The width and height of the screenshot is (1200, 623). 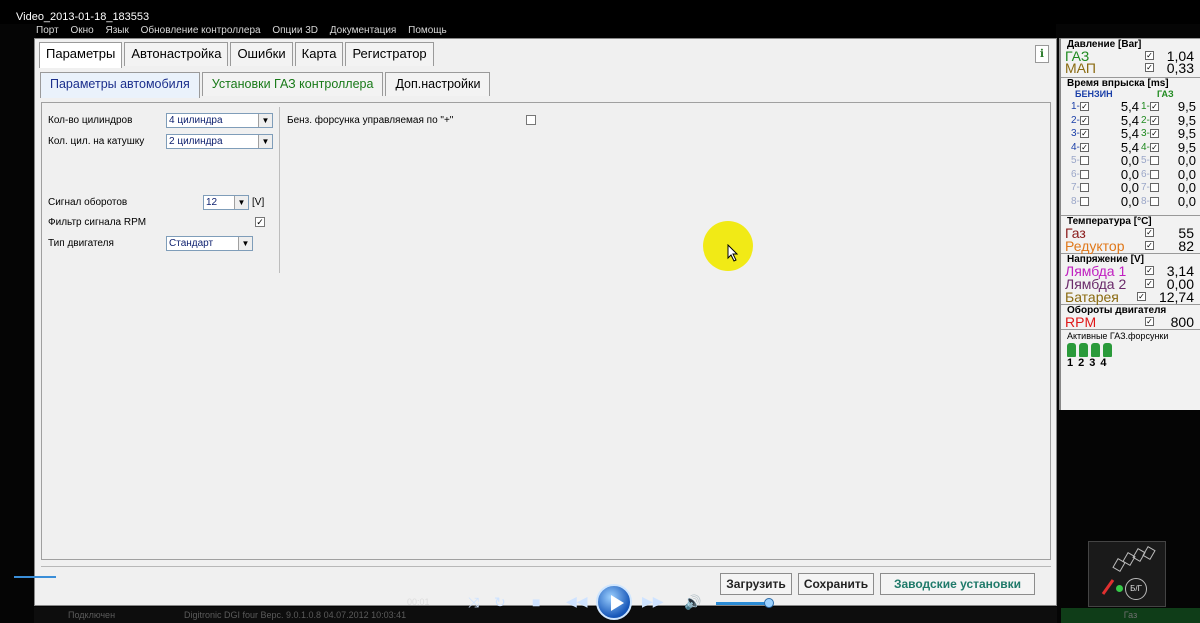 What do you see at coordinates (1149, 55) in the screenshot?
I see `pressure-gas-checkbox: ✓` at bounding box center [1149, 55].